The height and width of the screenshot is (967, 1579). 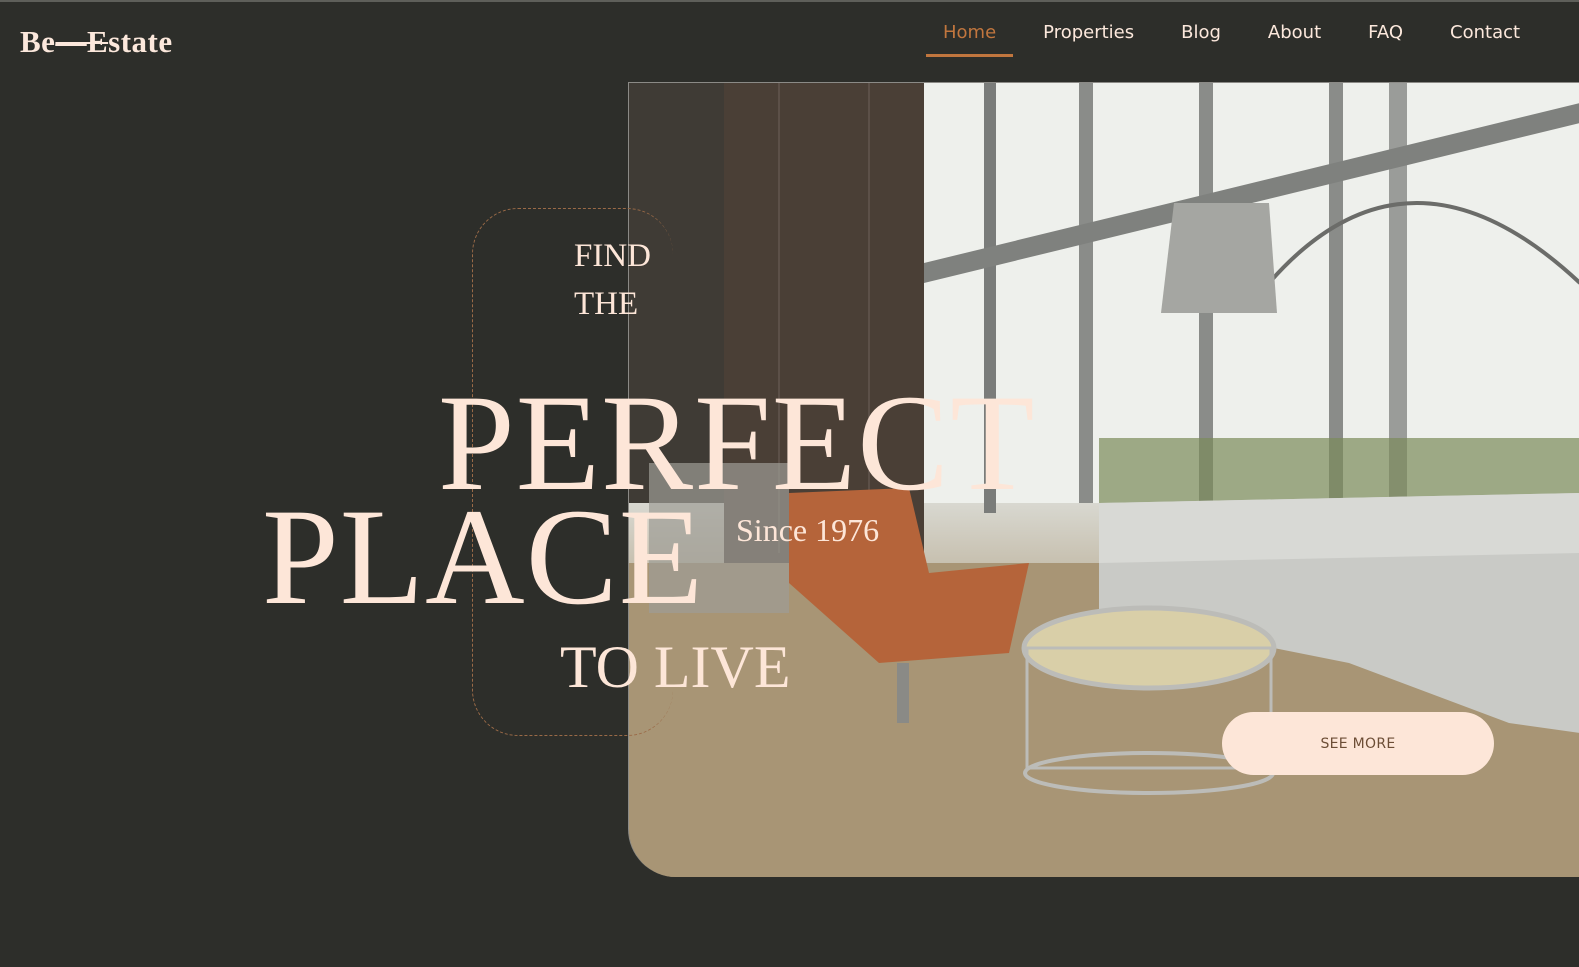 I want to click on brand-logo: Be—Estate, so click(x=96, y=42).